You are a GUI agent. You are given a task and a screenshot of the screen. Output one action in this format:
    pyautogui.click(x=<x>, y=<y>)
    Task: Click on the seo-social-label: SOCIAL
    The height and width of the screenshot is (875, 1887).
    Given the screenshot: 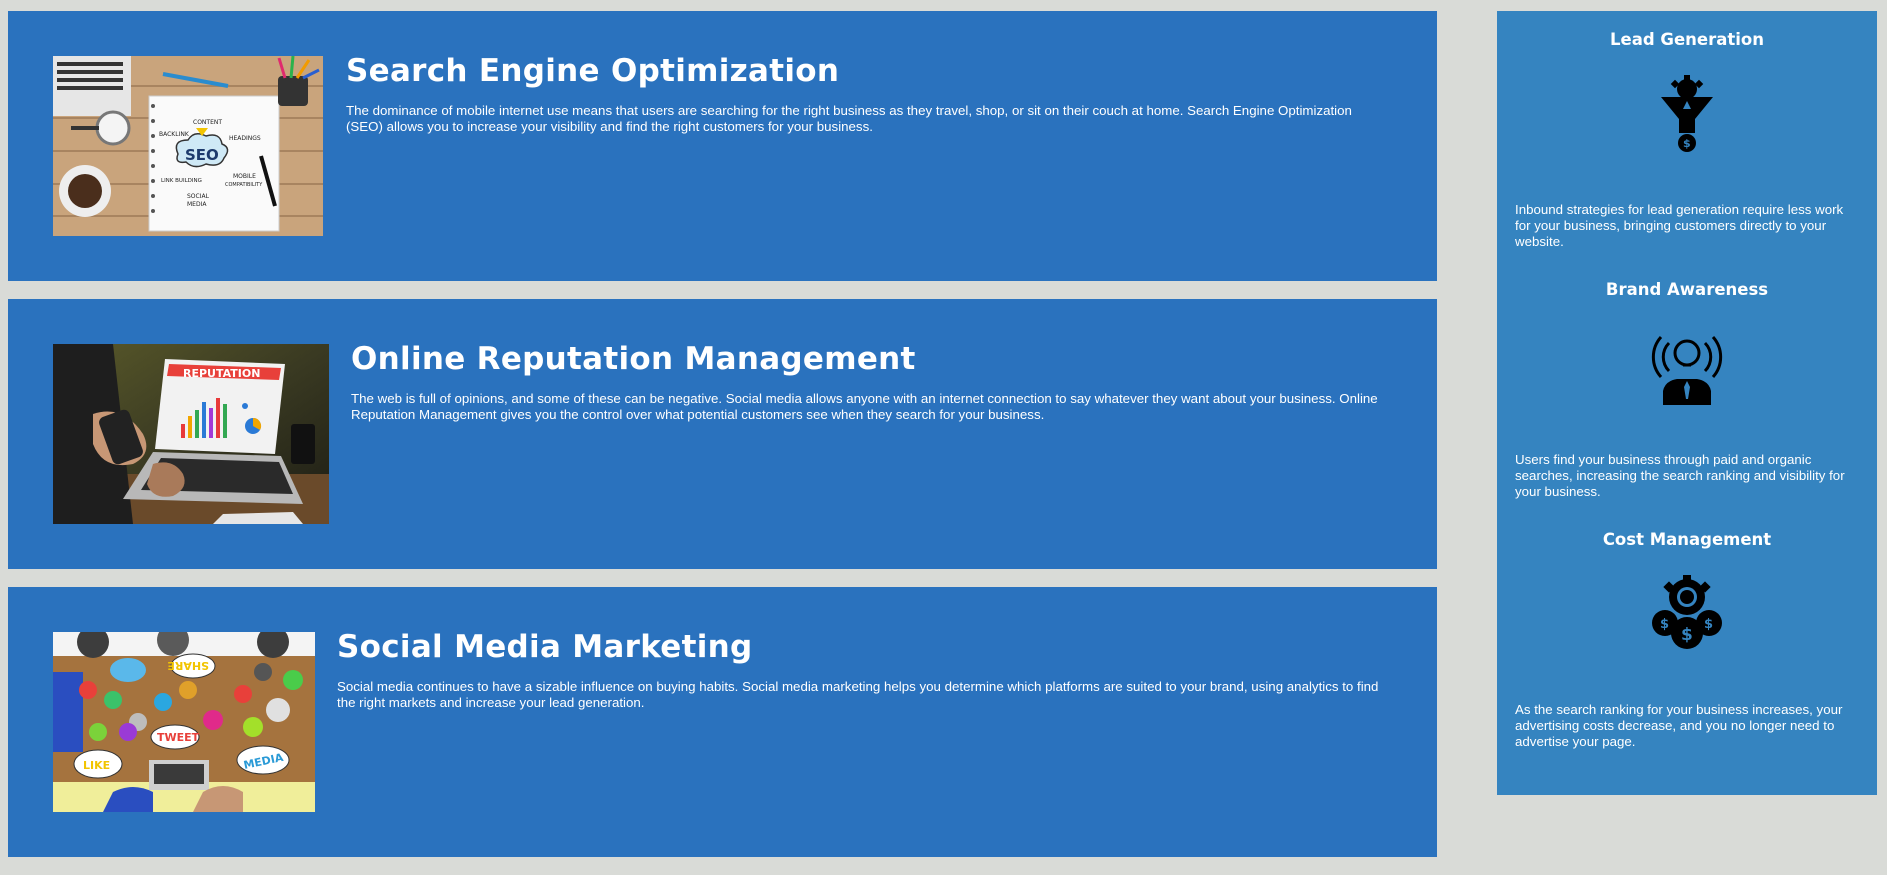 What is the action you would take?
    pyautogui.click(x=198, y=196)
    